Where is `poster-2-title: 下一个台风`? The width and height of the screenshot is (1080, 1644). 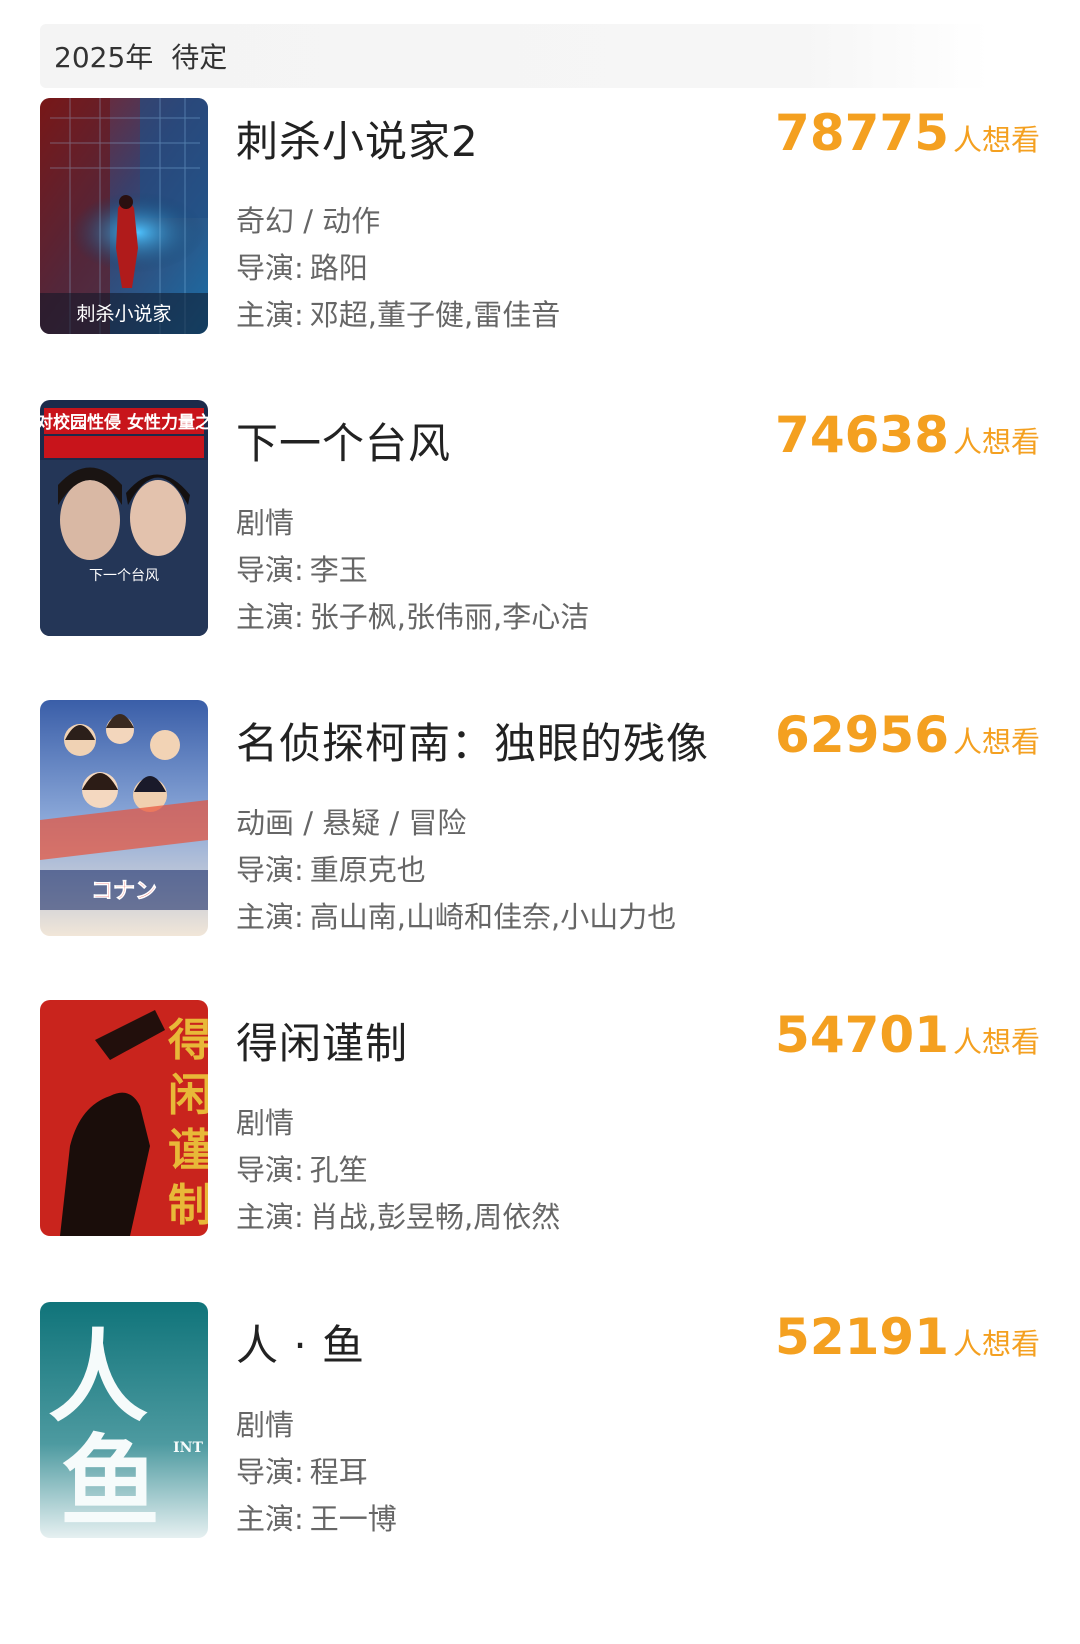
poster-2-title: 下一个台风 is located at coordinates (124, 576).